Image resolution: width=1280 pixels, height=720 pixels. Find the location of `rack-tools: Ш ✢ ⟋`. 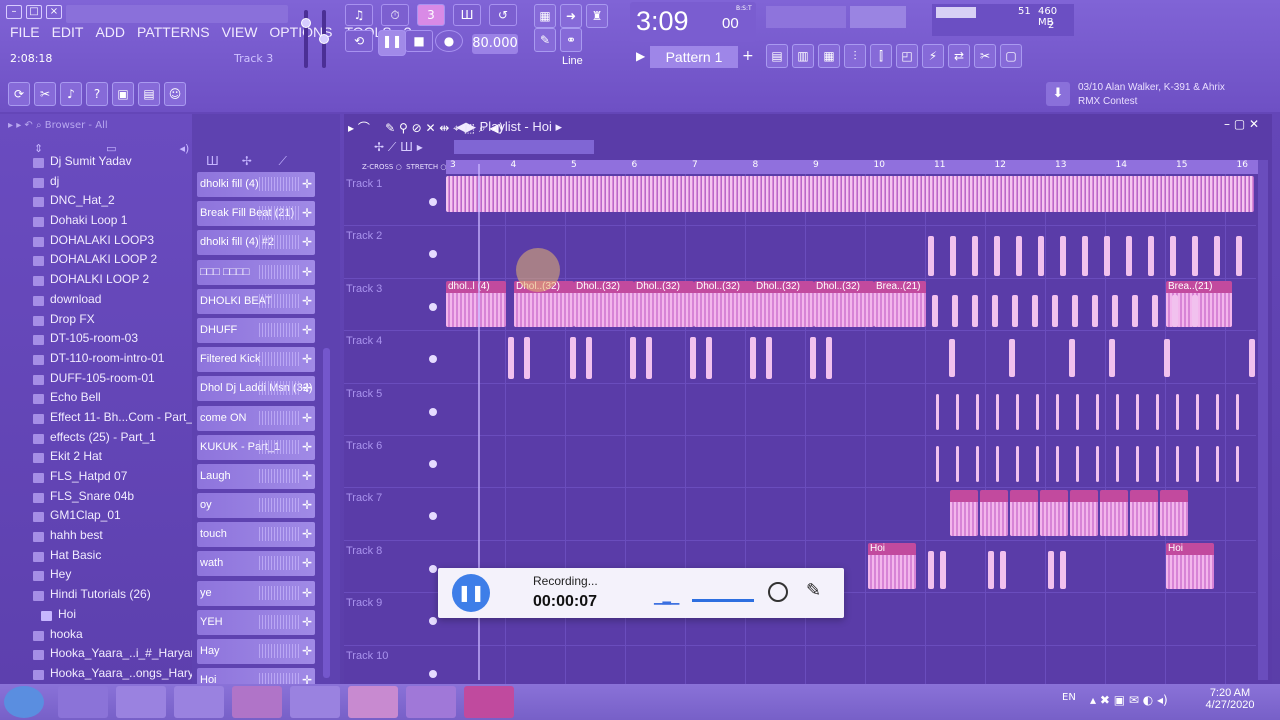

rack-tools: Ш ✢ ⟋ is located at coordinates (246, 161).